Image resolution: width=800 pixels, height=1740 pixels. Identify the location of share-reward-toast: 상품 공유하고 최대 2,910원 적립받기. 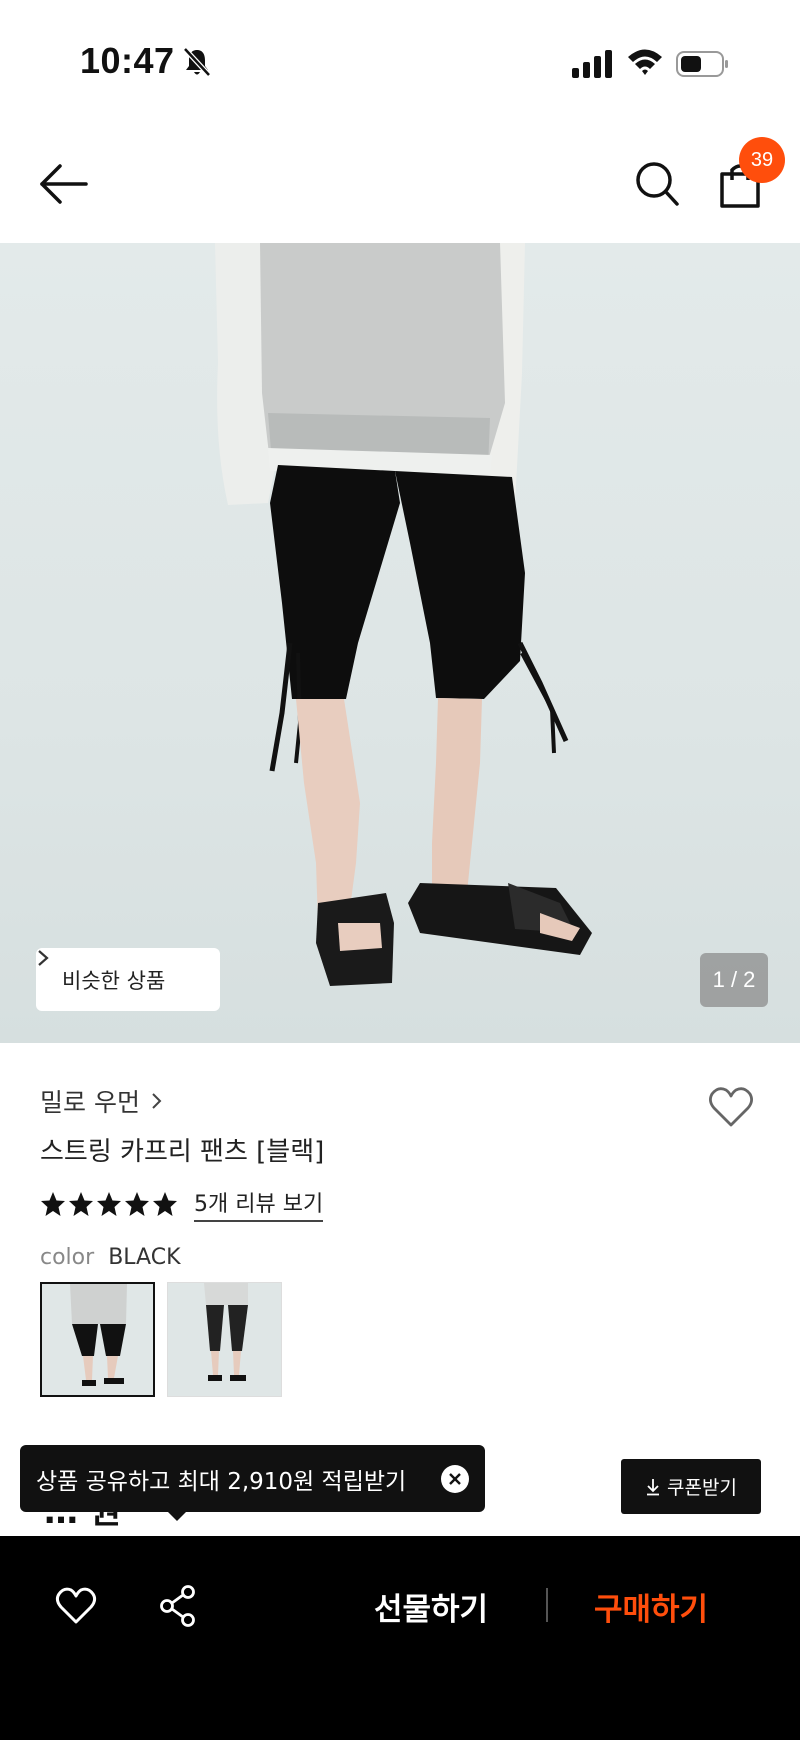
(252, 1478).